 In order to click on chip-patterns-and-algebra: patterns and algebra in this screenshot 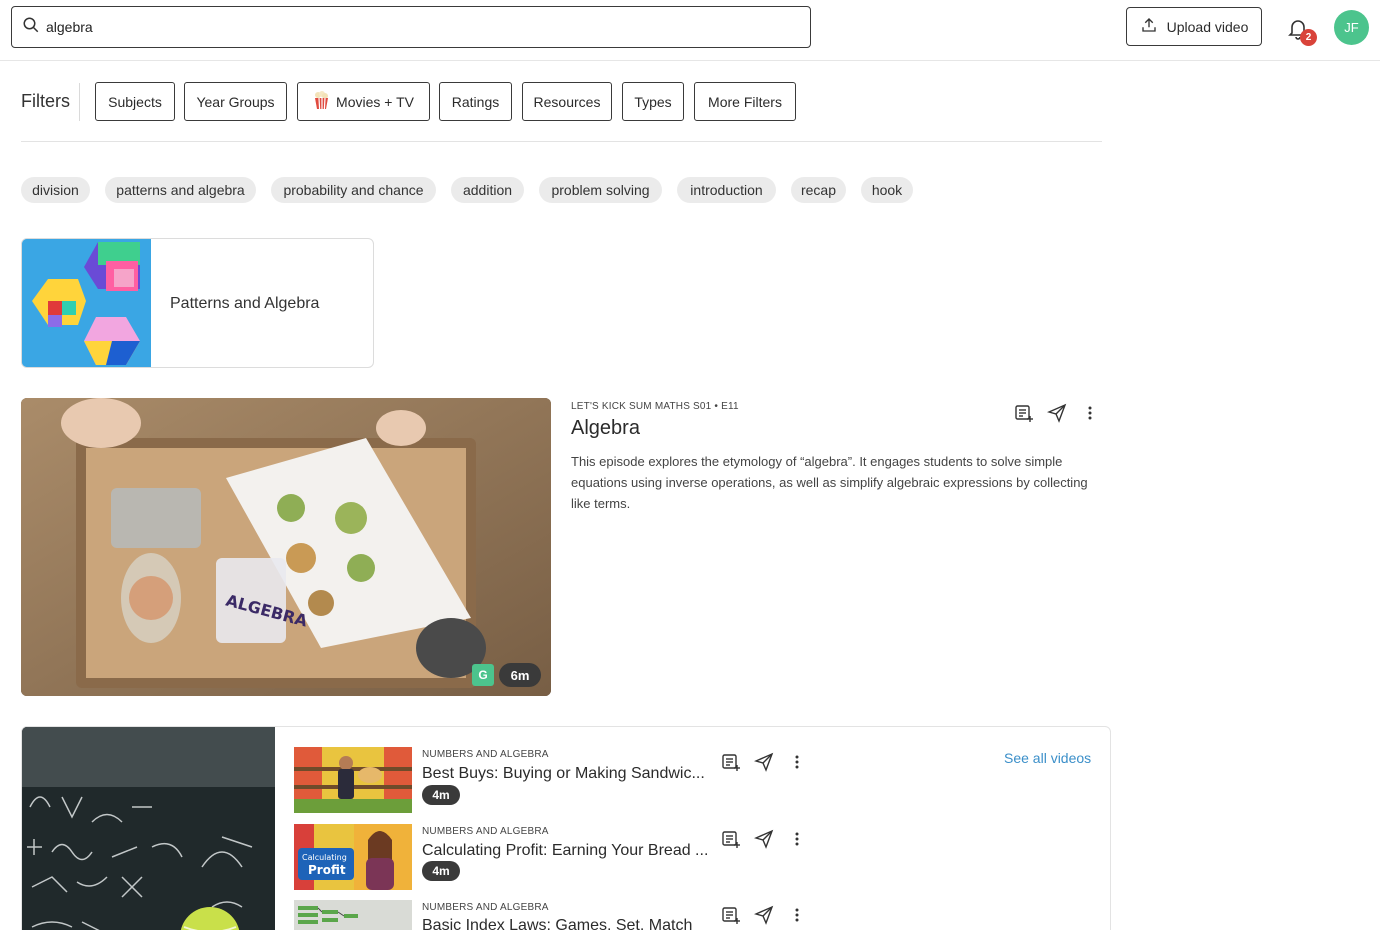, I will do `click(180, 190)`.